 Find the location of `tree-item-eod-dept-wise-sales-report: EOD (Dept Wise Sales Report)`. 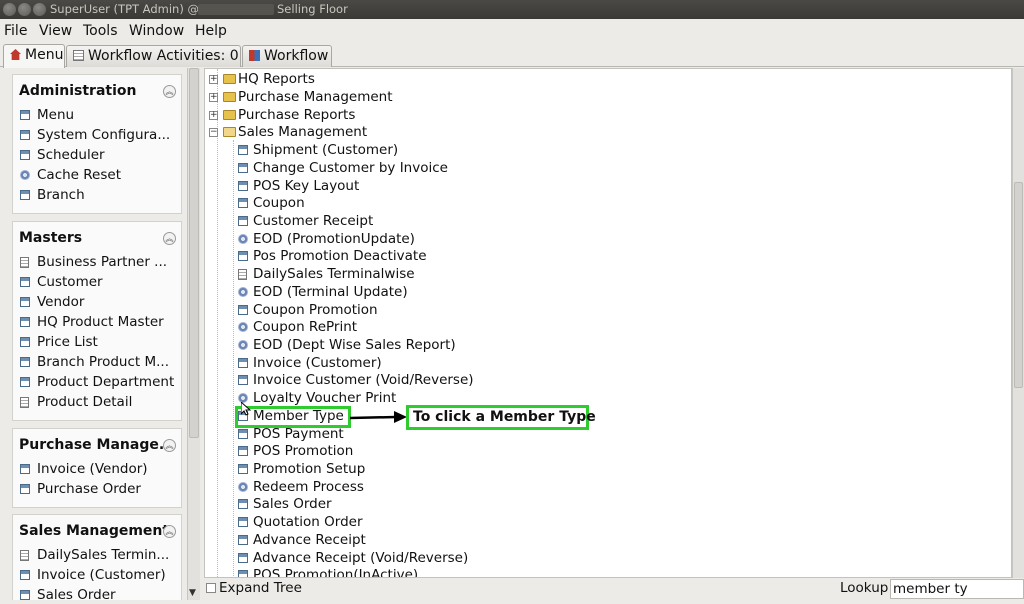

tree-item-eod-dept-wise-sales-report: EOD (Dept Wise Sales Report) is located at coordinates (347, 345).